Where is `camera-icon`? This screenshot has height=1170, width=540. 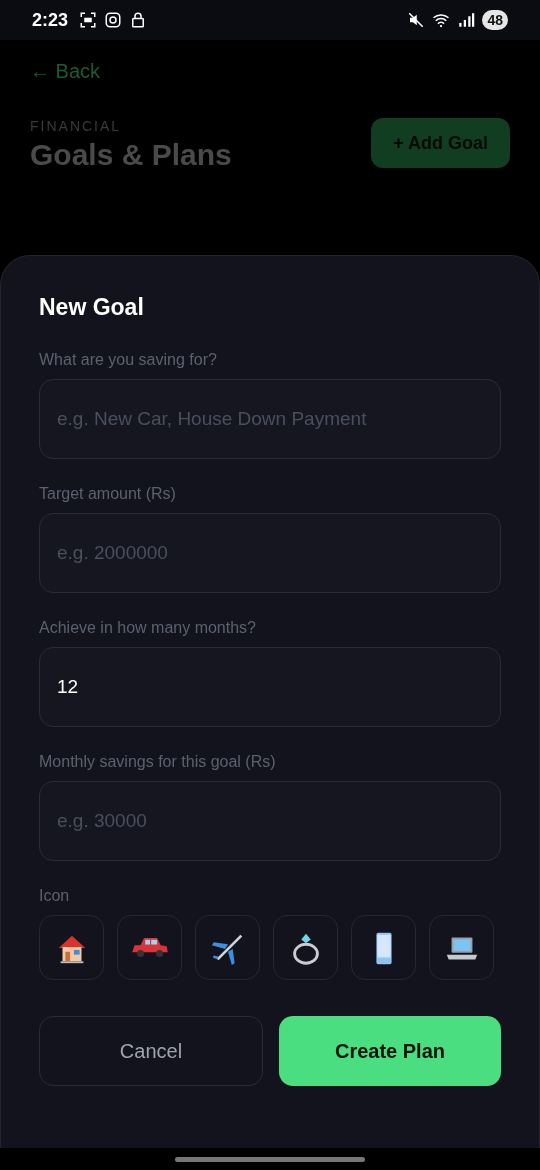 camera-icon is located at coordinates (113, 20).